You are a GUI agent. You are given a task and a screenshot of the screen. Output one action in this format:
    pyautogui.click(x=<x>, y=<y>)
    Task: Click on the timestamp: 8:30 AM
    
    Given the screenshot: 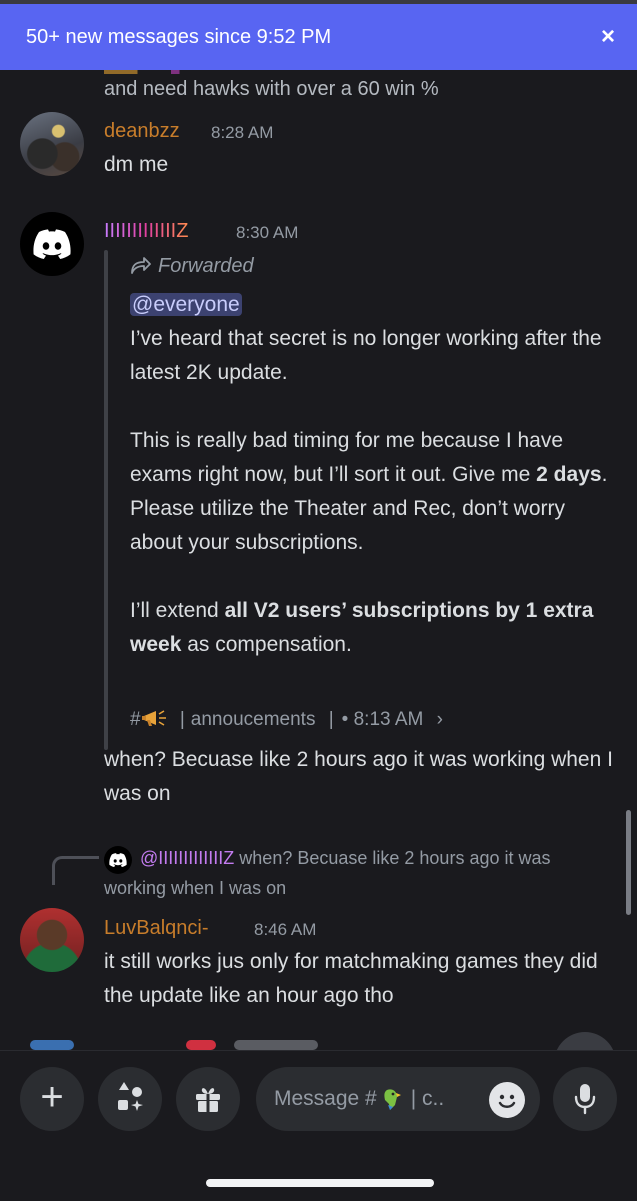 What is the action you would take?
    pyautogui.click(x=267, y=232)
    